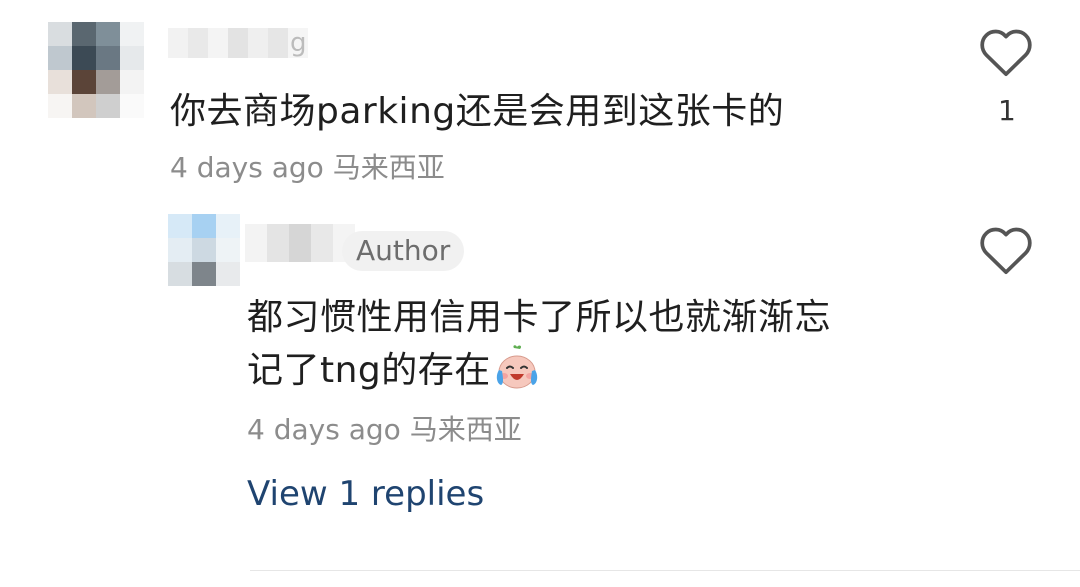 The width and height of the screenshot is (1080, 587). What do you see at coordinates (365, 494) in the screenshot?
I see `view-replies-link: View 1 replies` at bounding box center [365, 494].